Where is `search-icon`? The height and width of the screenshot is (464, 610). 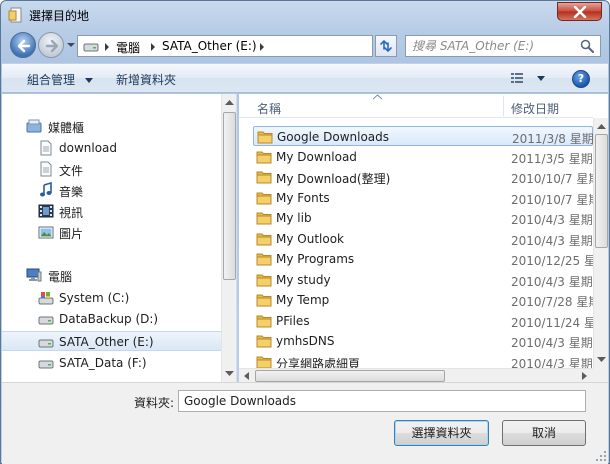 search-icon is located at coordinates (587, 46).